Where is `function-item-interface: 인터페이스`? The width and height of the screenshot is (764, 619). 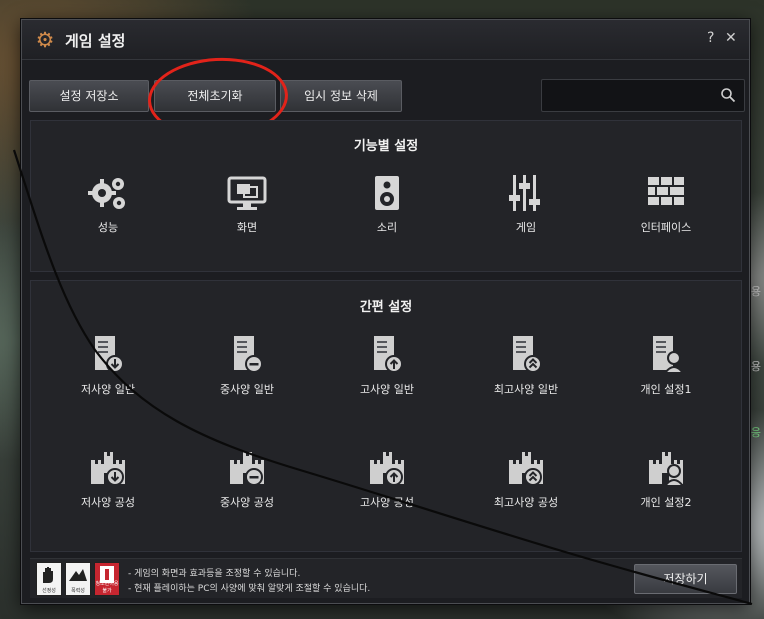 function-item-interface: 인터페이스 is located at coordinates (666, 204).